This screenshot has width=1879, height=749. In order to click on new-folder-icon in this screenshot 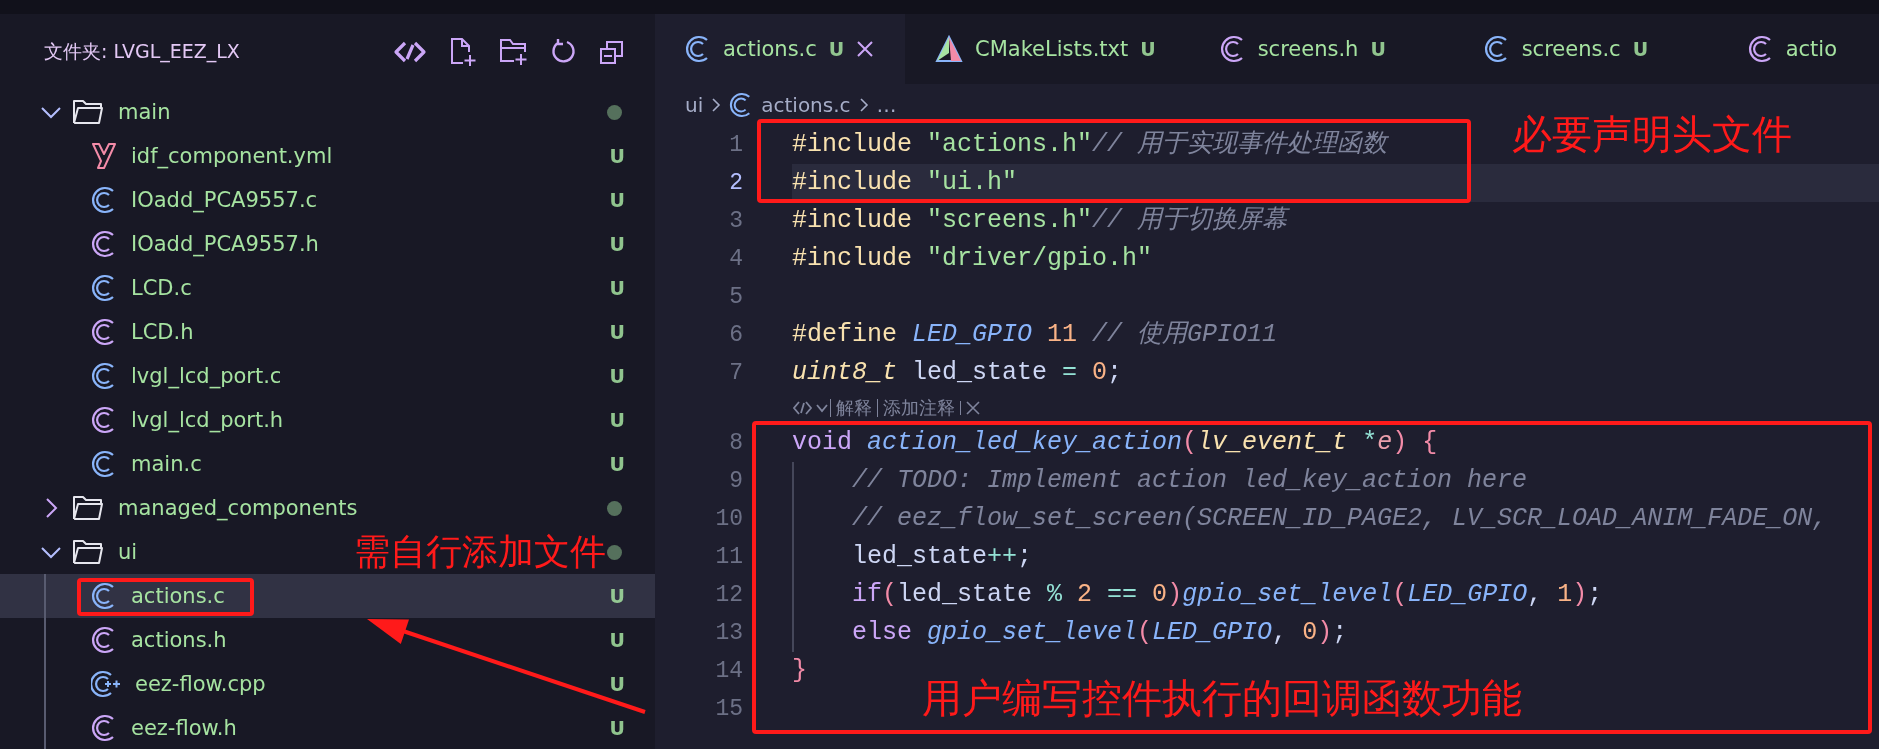, I will do `click(514, 52)`.